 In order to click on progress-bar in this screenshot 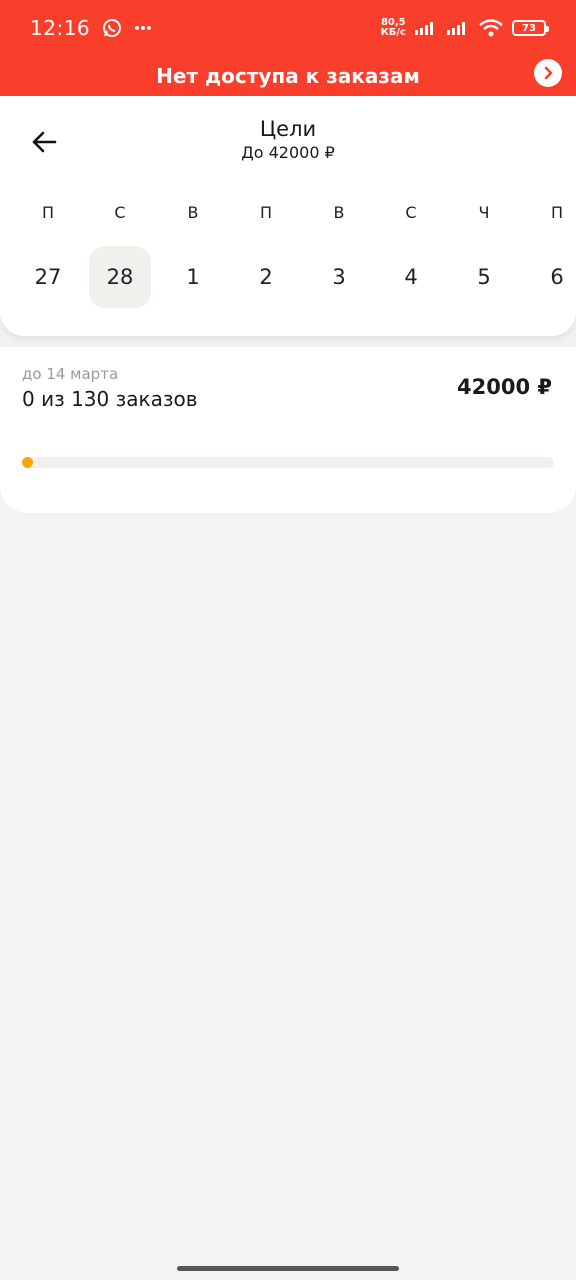, I will do `click(288, 462)`.